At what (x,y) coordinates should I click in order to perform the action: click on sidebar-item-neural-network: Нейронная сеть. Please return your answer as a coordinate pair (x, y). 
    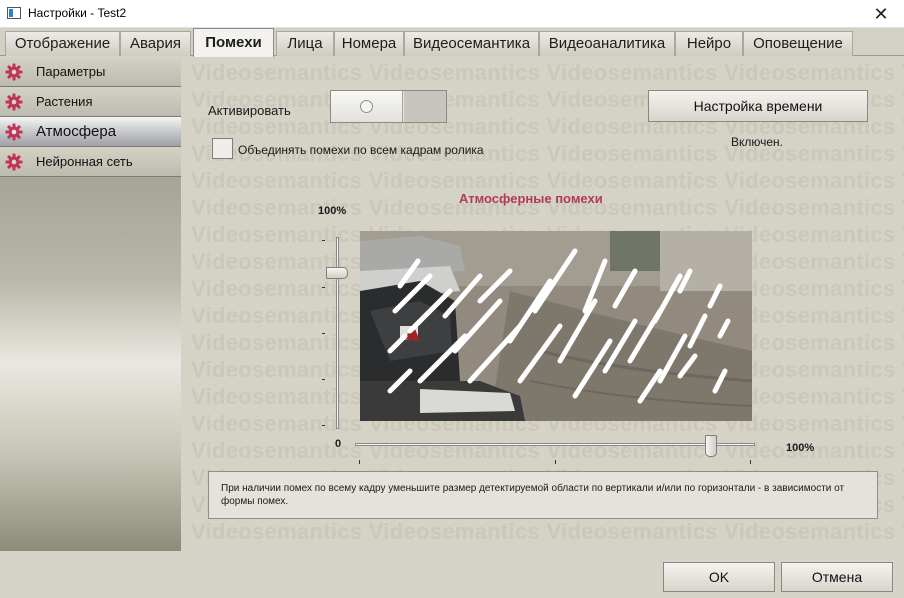
    Looking at the image, I should click on (90, 162).